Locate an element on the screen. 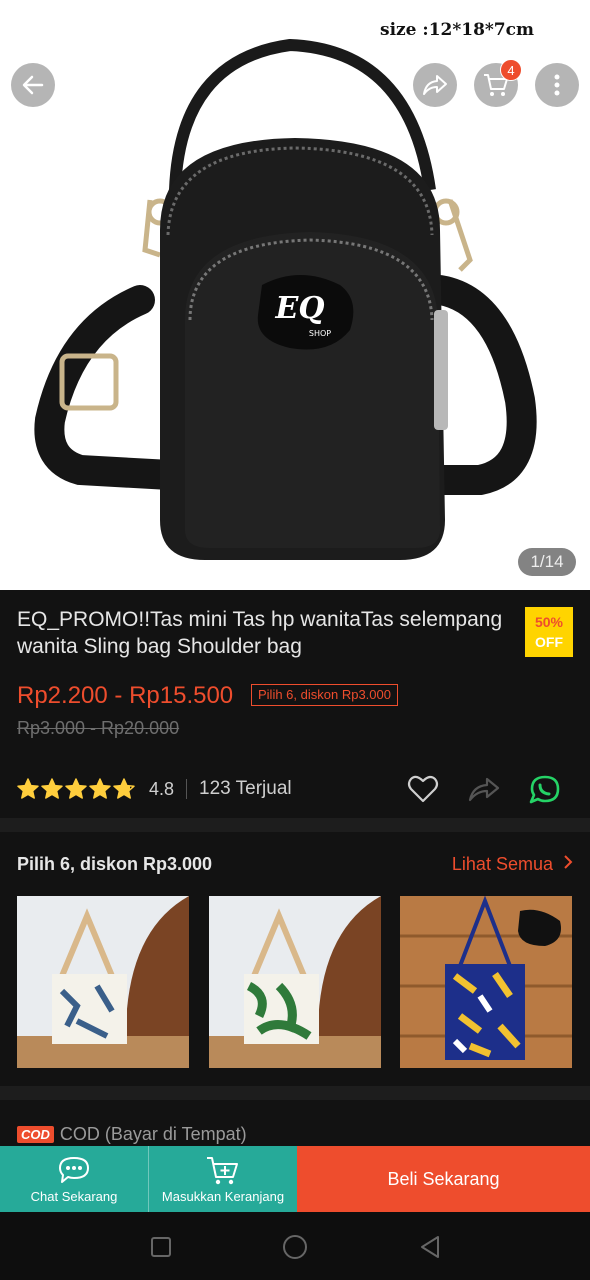 This screenshot has height=1280, width=590. bundle-title: Pilih 6, diskon Rp3.000 is located at coordinates (115, 864).